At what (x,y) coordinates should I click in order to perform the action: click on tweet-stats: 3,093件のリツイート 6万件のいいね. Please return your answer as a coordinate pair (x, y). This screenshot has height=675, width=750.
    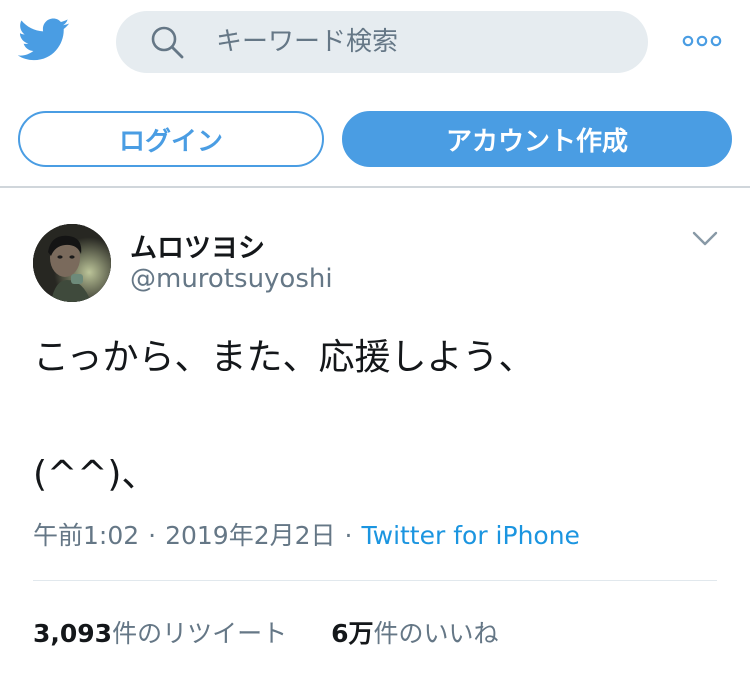
    Looking at the image, I should click on (266, 632).